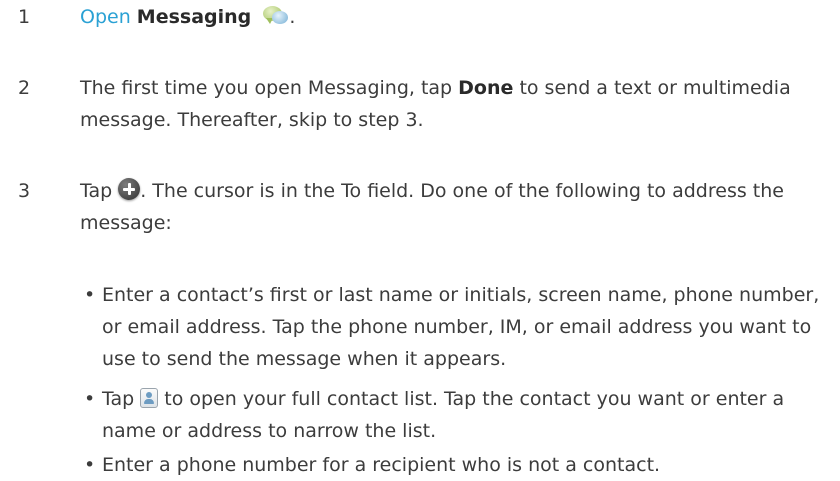  I want to click on step-number: 1, so click(24, 17).